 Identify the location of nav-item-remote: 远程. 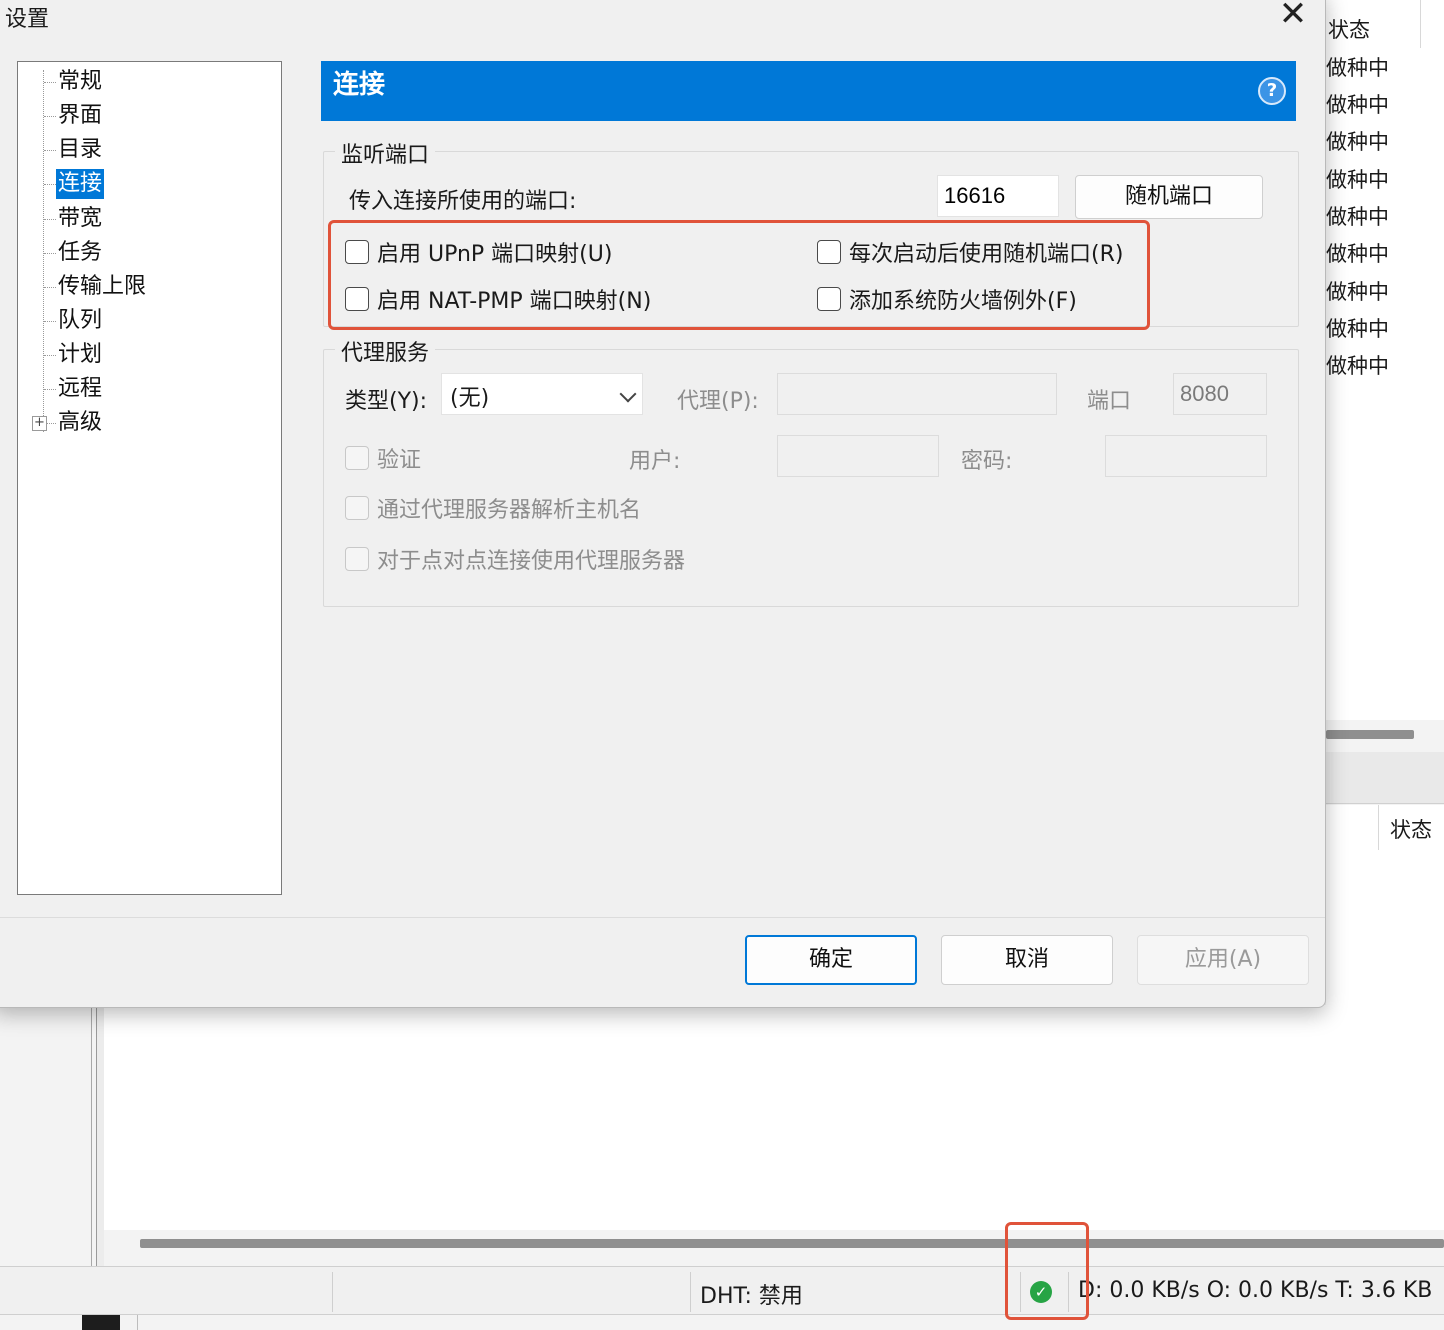
(80, 389).